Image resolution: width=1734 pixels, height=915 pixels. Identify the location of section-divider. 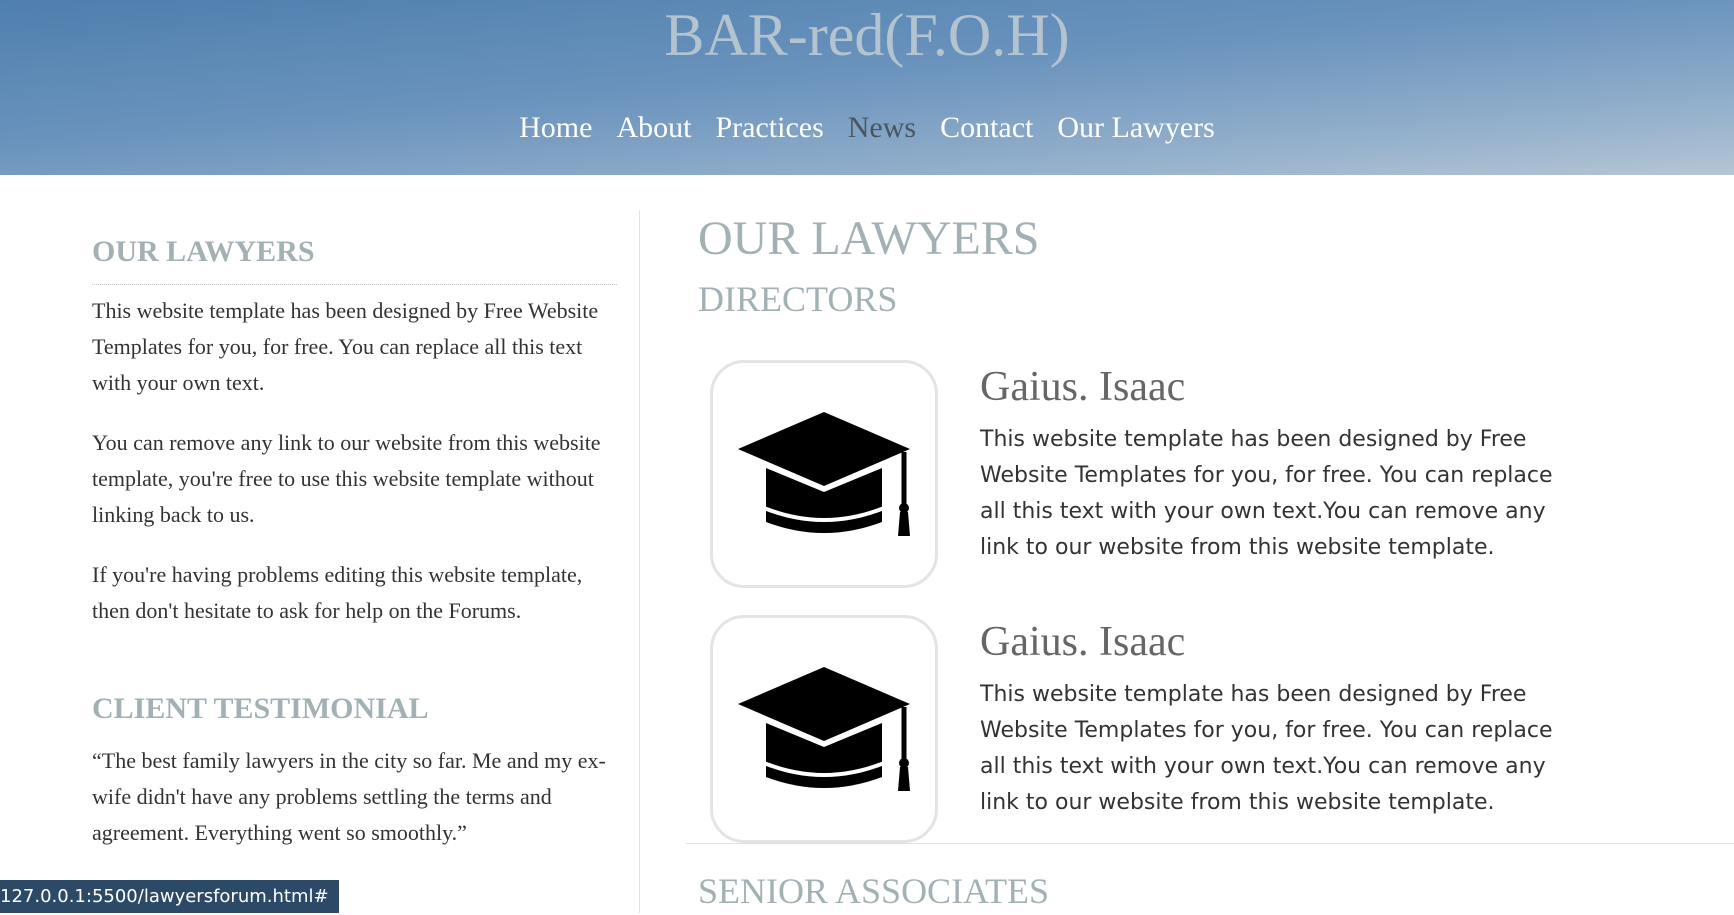
(1210, 843).